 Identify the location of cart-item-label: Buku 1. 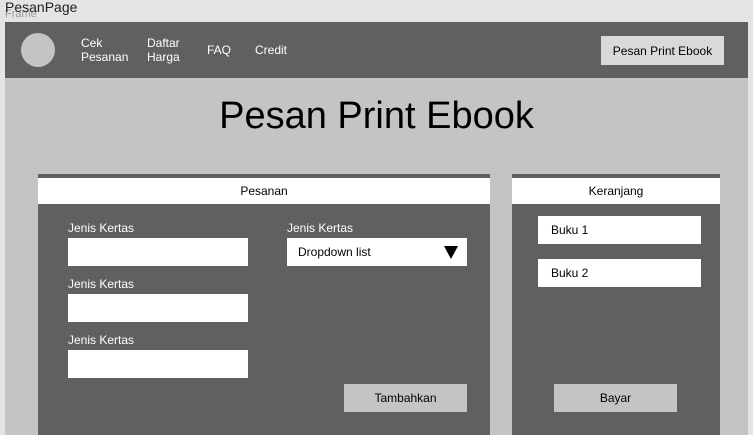
(570, 230).